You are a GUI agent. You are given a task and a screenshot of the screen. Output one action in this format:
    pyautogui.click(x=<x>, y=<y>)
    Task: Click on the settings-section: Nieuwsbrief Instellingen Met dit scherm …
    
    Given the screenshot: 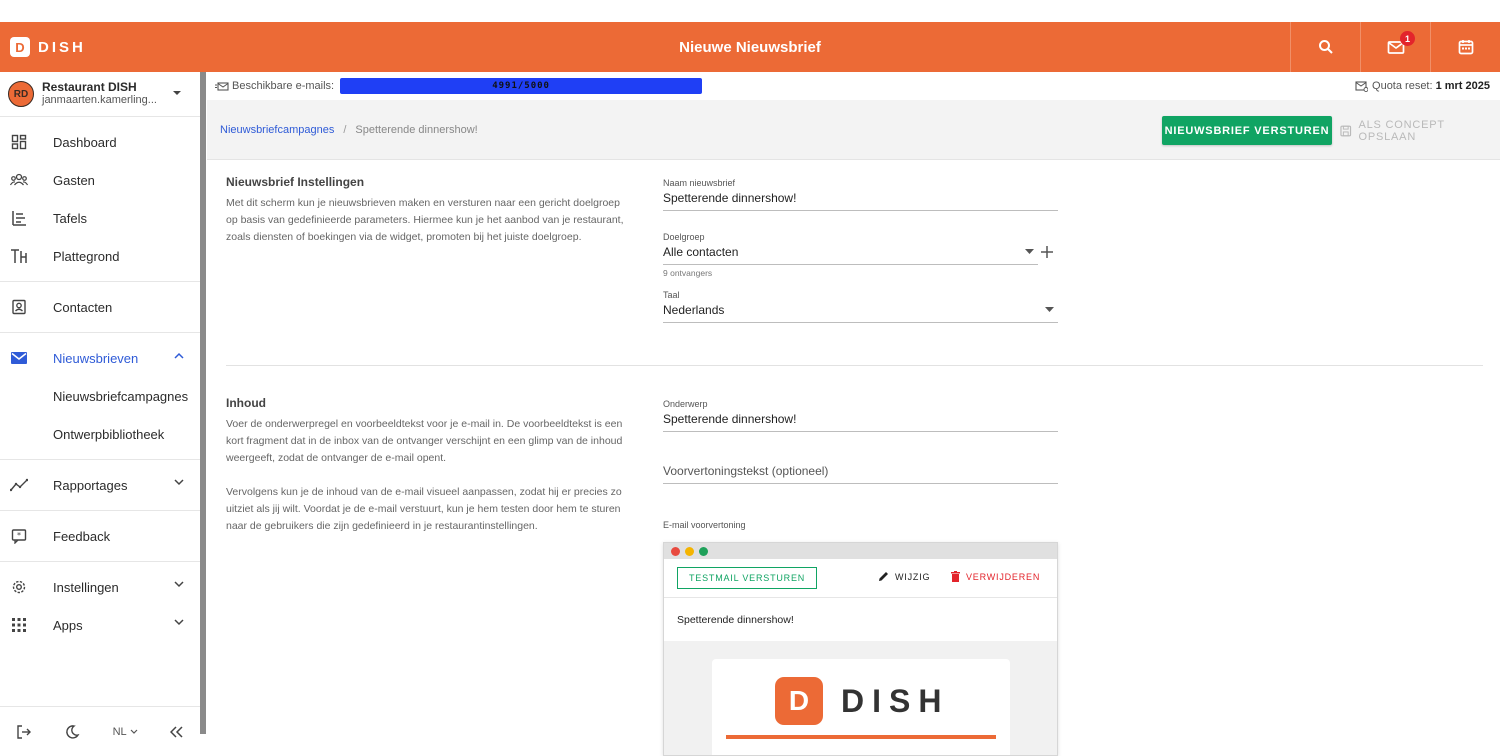 What is the action you would take?
    pyautogui.click(x=426, y=210)
    